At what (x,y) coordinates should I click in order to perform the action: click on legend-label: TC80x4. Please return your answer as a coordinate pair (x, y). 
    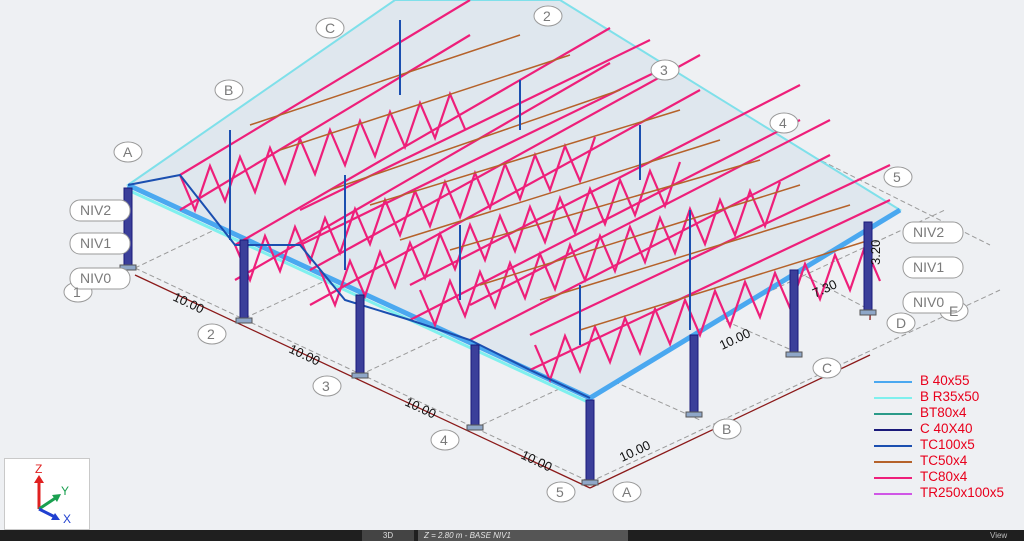
    Looking at the image, I should click on (944, 476).